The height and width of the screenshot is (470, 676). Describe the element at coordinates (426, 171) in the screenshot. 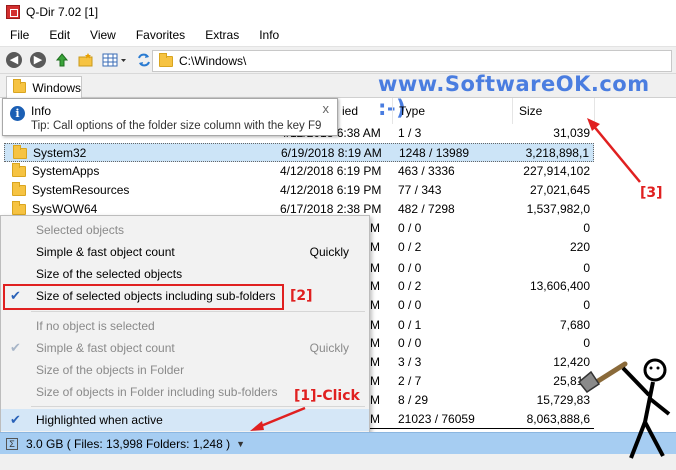

I see `row-type: 463 / 3336` at that location.